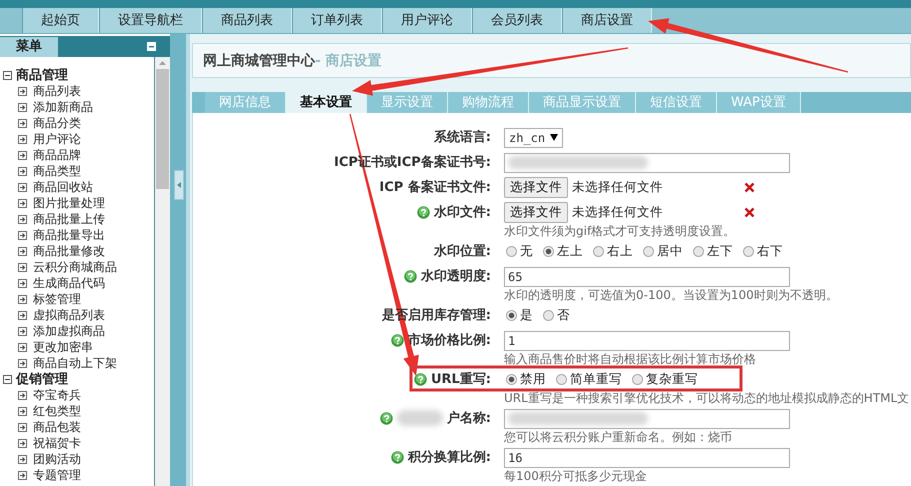 Image resolution: width=911 pixels, height=486 pixels. What do you see at coordinates (150, 20) in the screenshot?
I see `nav-tab: 设置导航栏` at bounding box center [150, 20].